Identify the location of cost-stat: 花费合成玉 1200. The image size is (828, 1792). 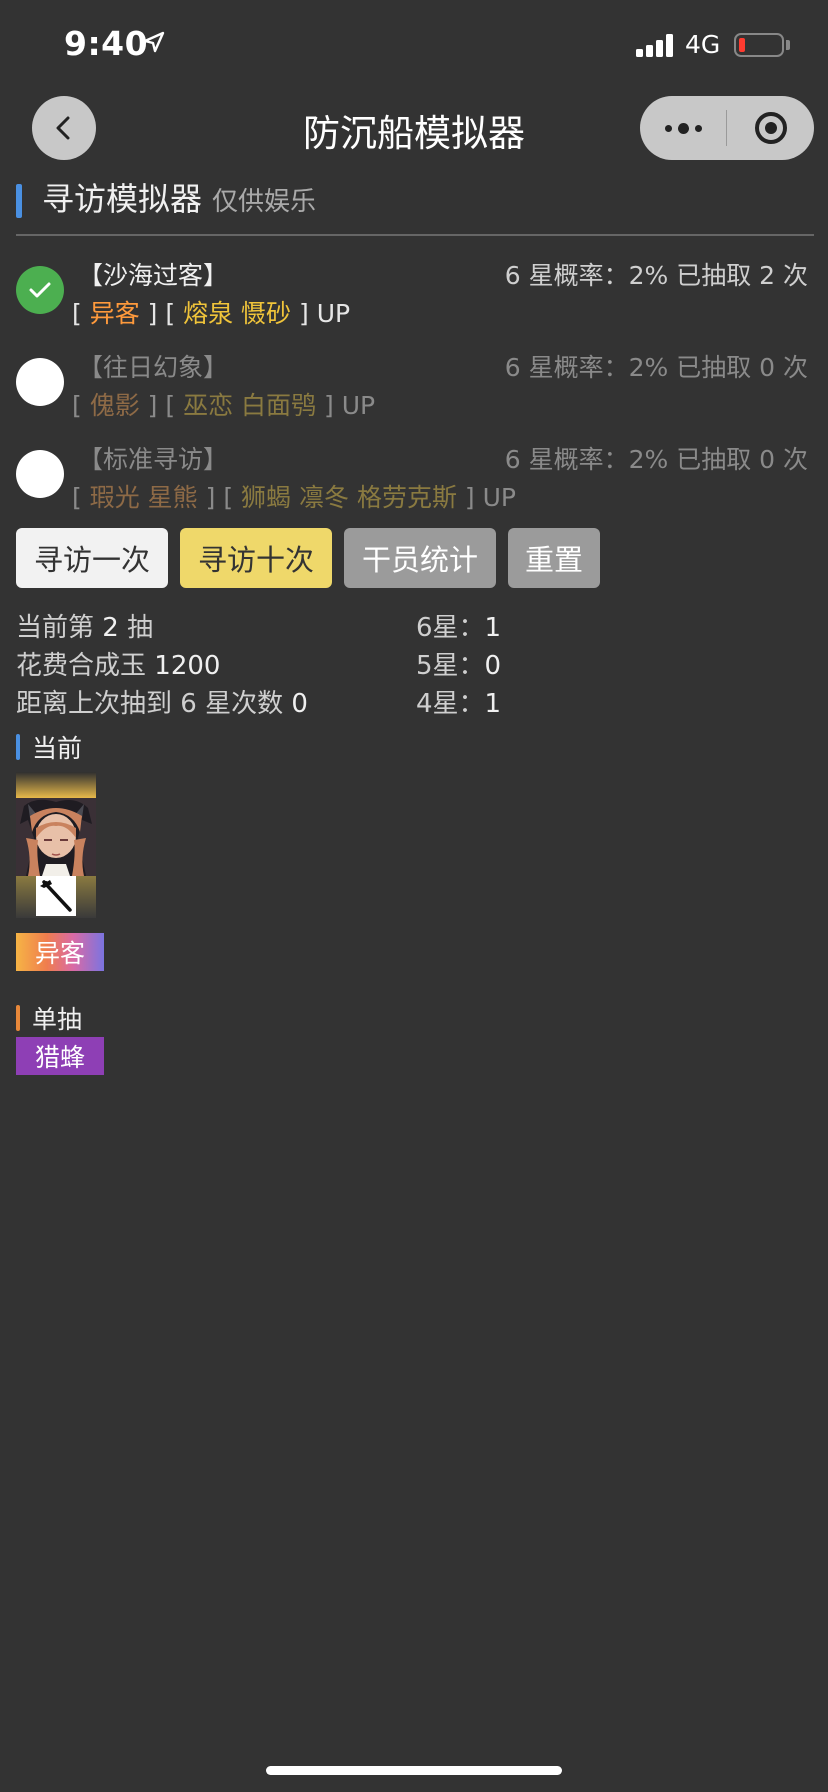
(118, 666).